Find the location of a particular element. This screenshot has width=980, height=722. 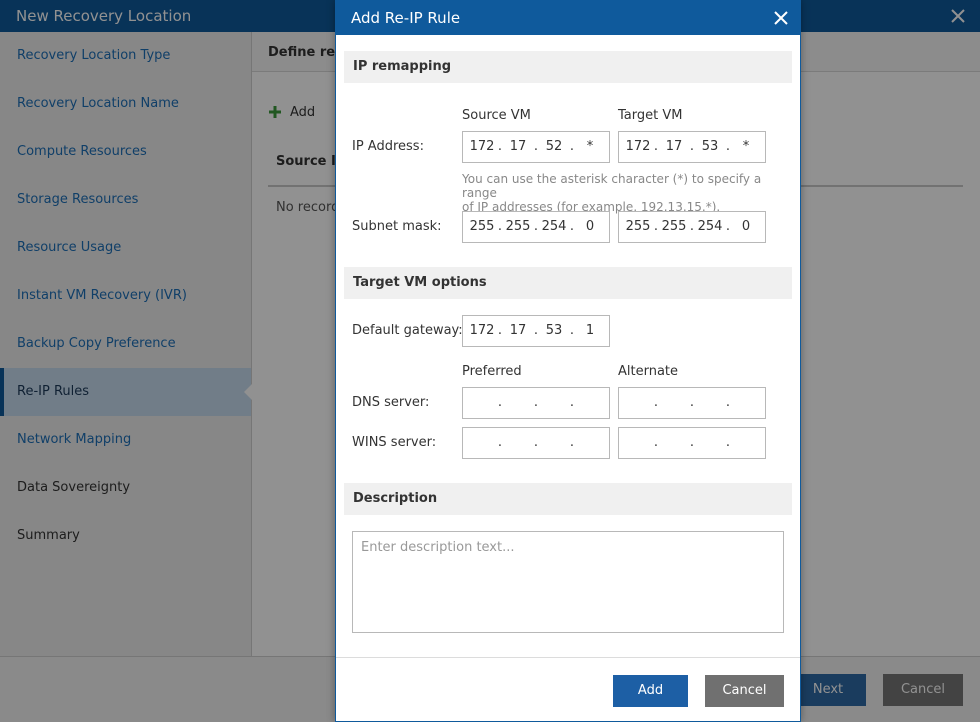

preferred-wins-input: . . . is located at coordinates (536, 443).